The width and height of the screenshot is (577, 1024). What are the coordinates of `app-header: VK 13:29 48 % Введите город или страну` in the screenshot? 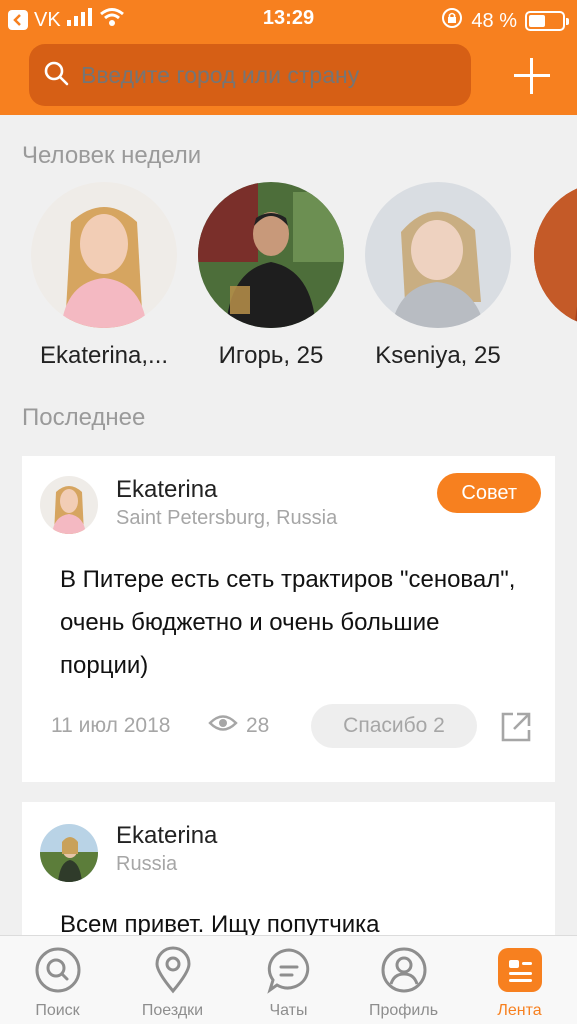 It's located at (288, 57).